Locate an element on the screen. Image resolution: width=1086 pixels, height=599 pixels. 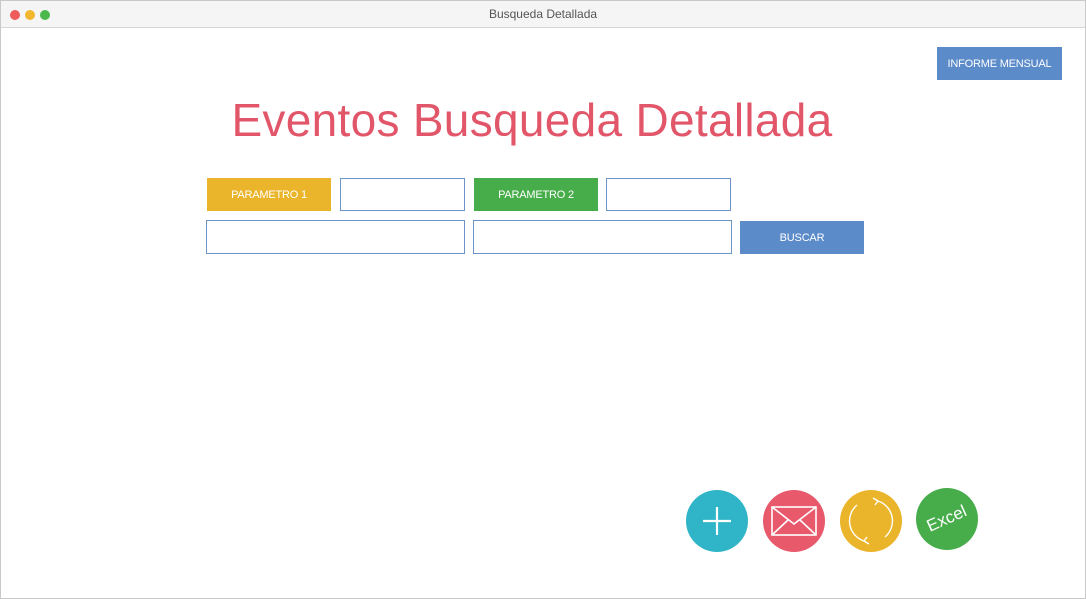
email-button is located at coordinates (794, 521).